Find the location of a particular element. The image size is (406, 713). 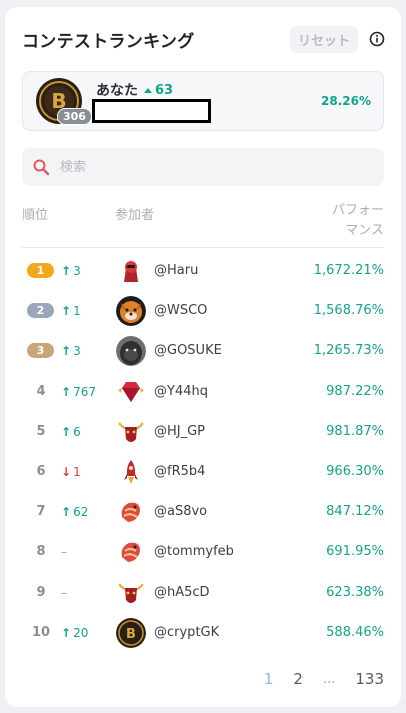

rank-change-down: ↓ 1 is located at coordinates (71, 472).